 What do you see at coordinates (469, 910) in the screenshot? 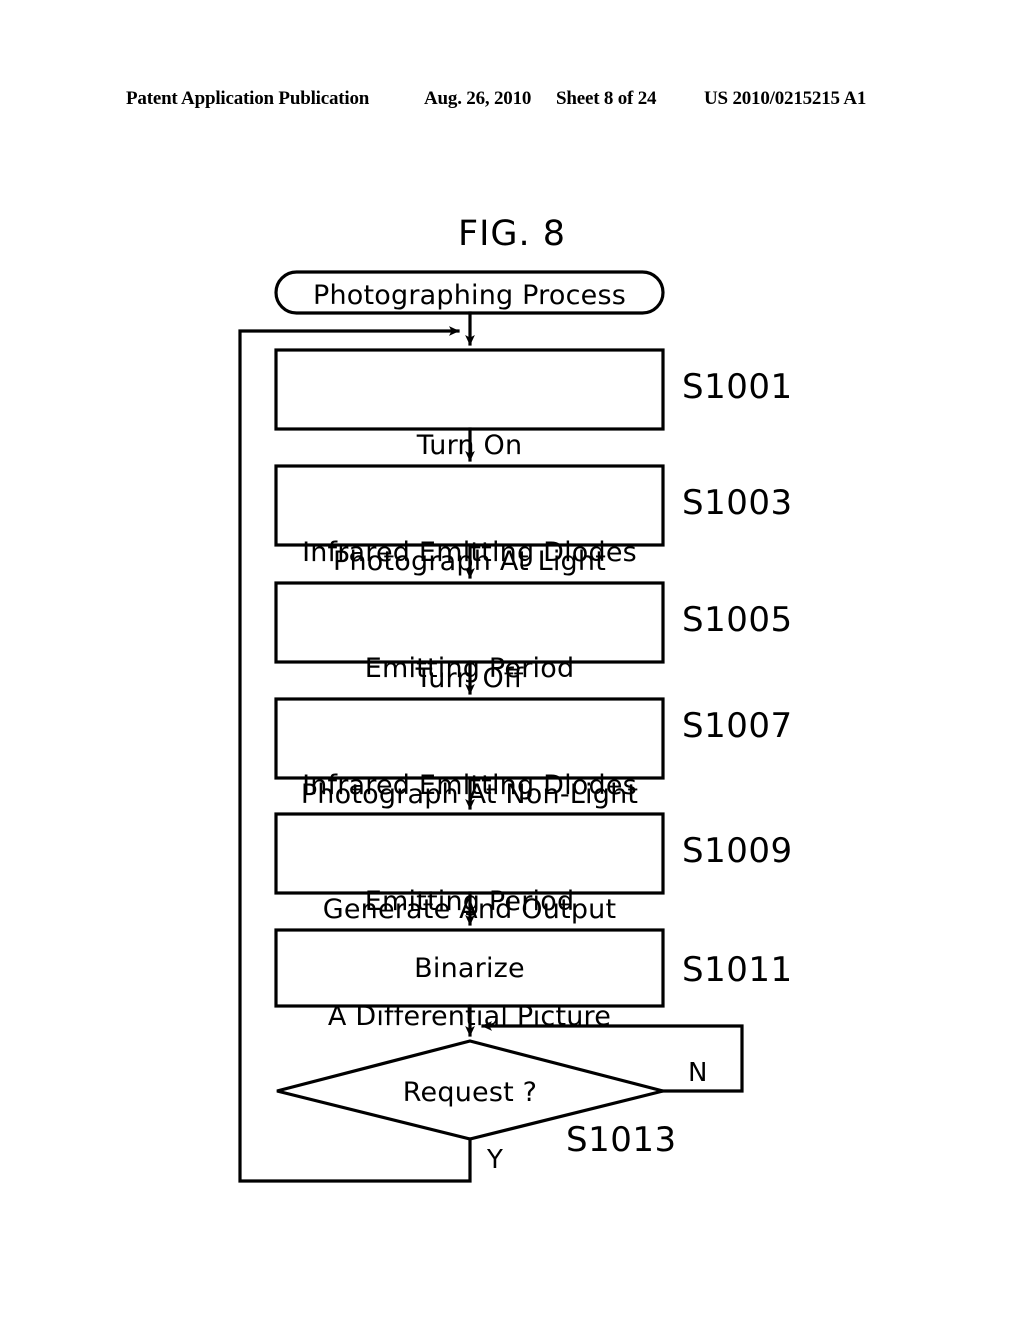
I see `step-label-s1009-line1: Generate And Output` at bounding box center [469, 910].